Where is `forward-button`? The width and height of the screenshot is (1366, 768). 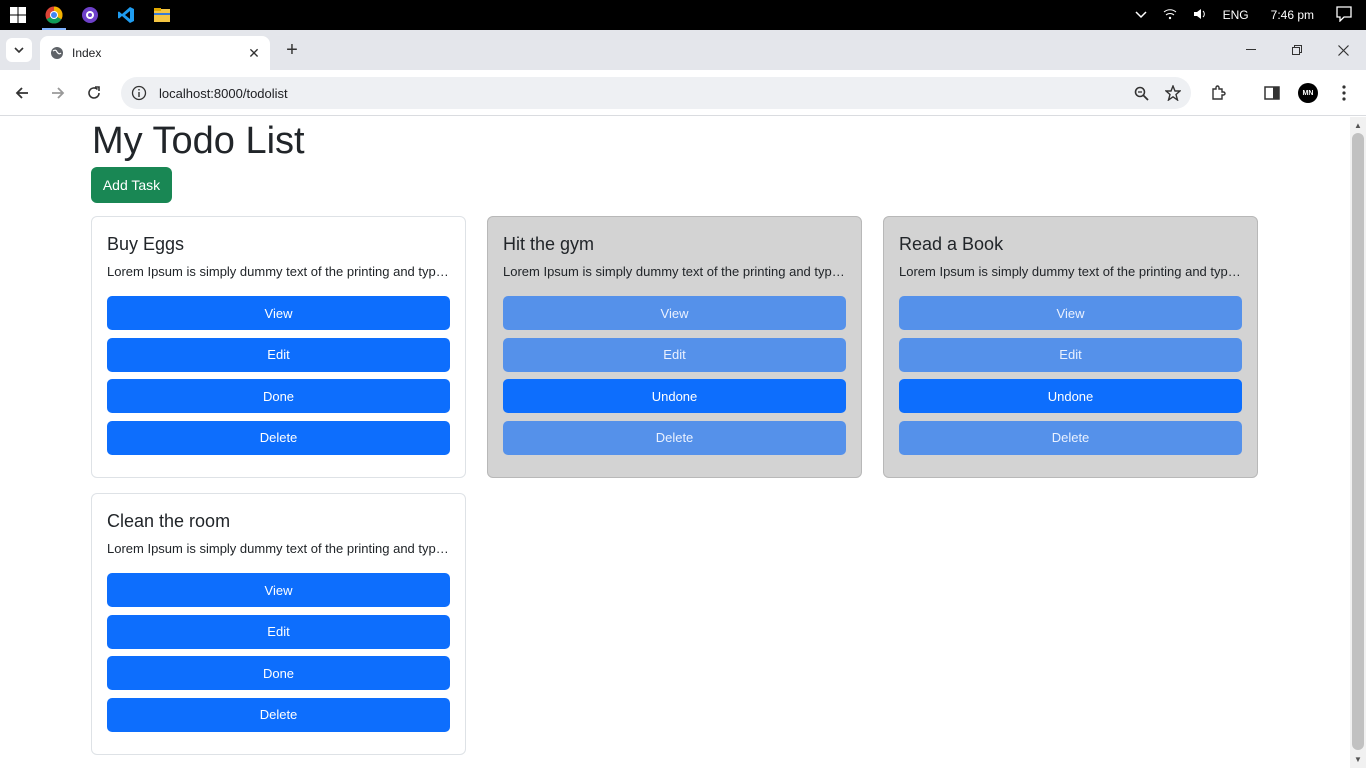 forward-button is located at coordinates (58, 93).